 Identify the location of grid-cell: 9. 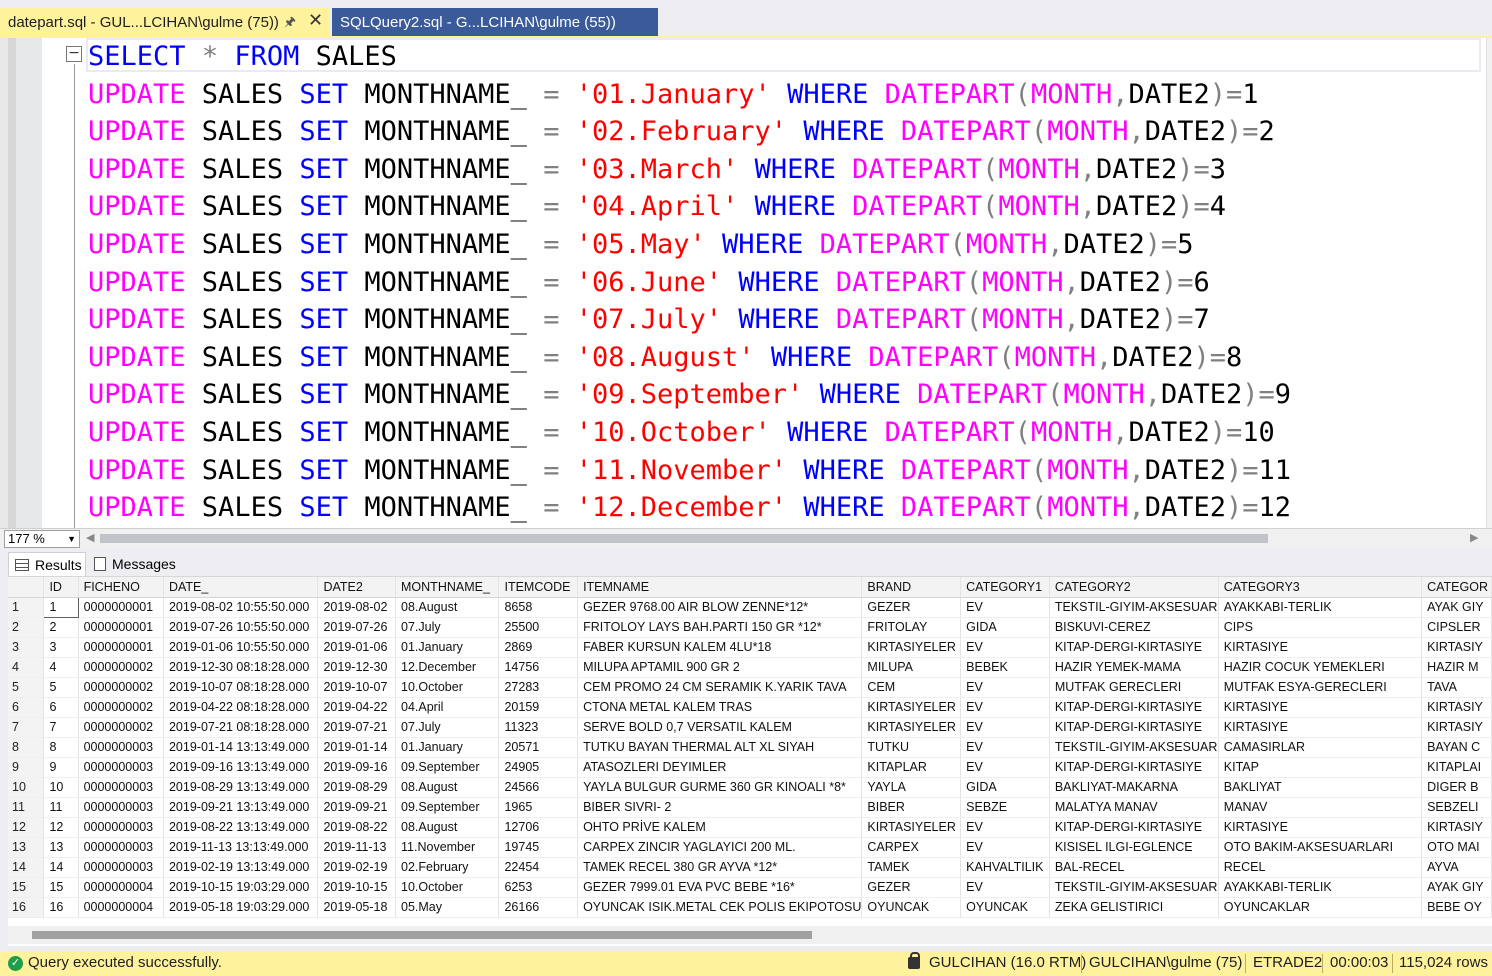
(61, 767).